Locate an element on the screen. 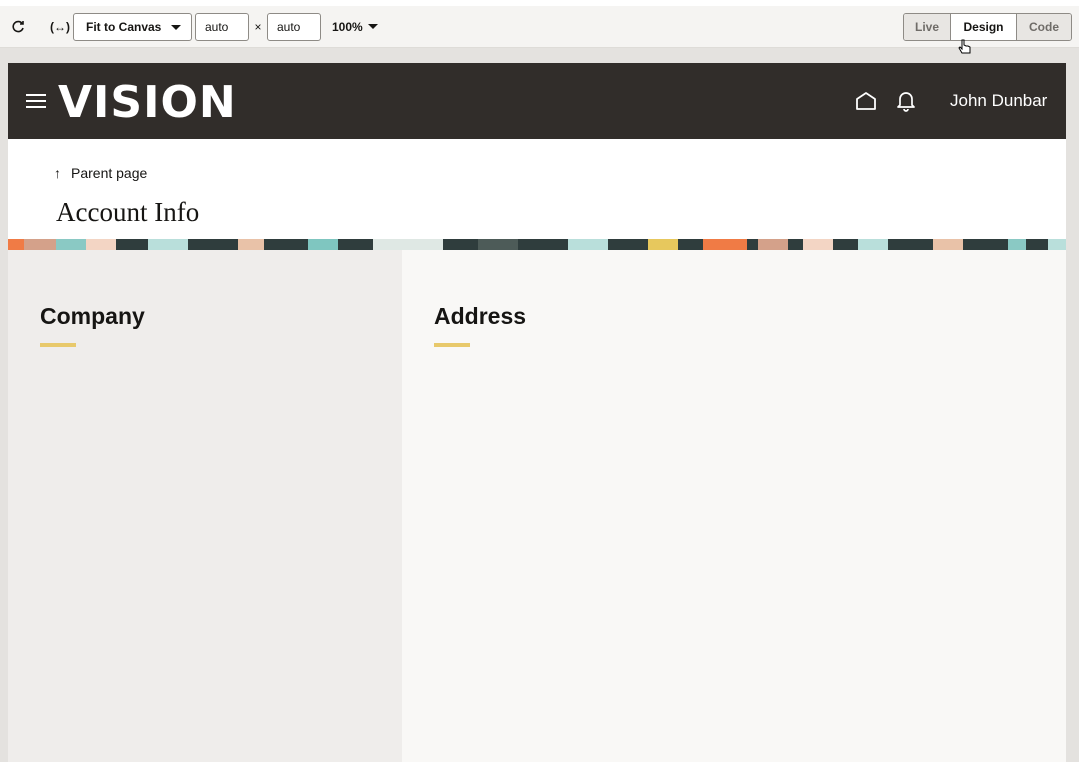  width-input: auto is located at coordinates (222, 27).